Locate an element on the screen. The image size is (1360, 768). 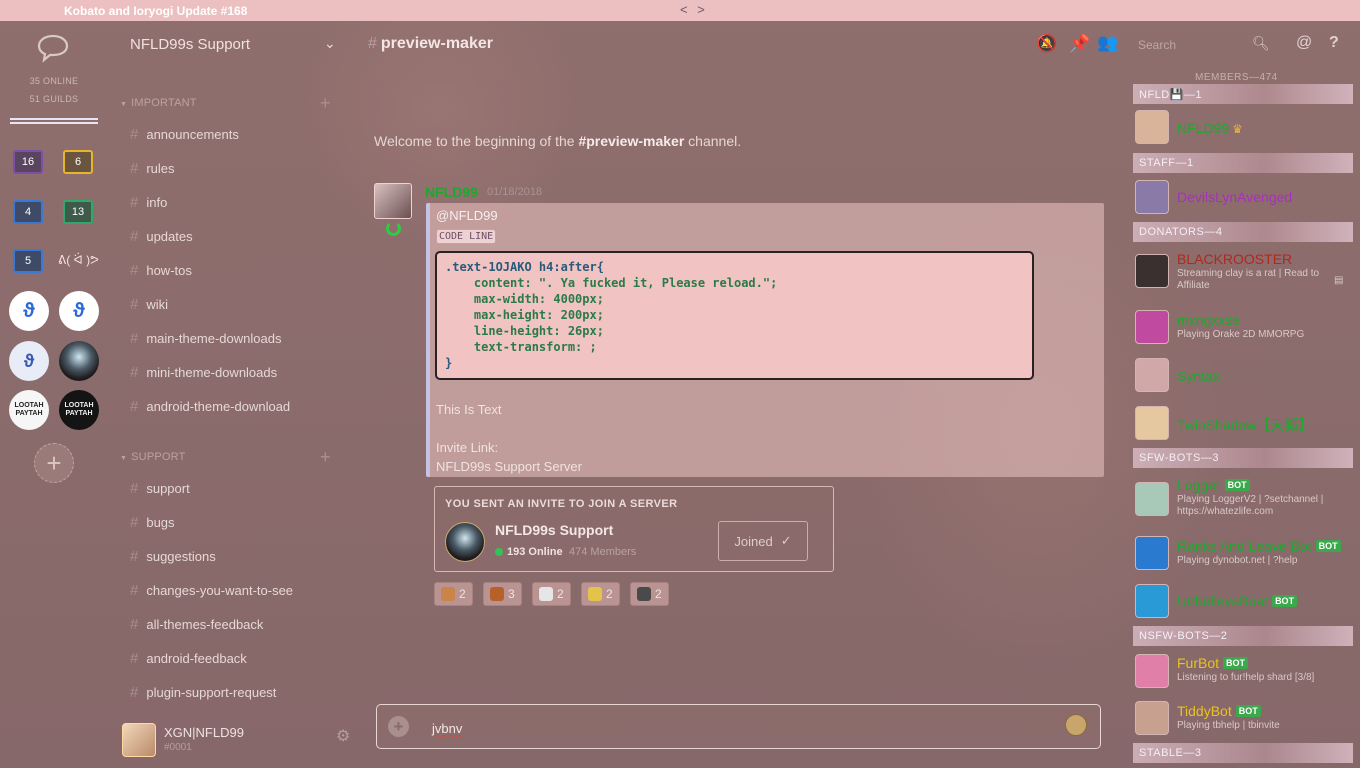
user-tag: #0001 is located at coordinates (178, 747).